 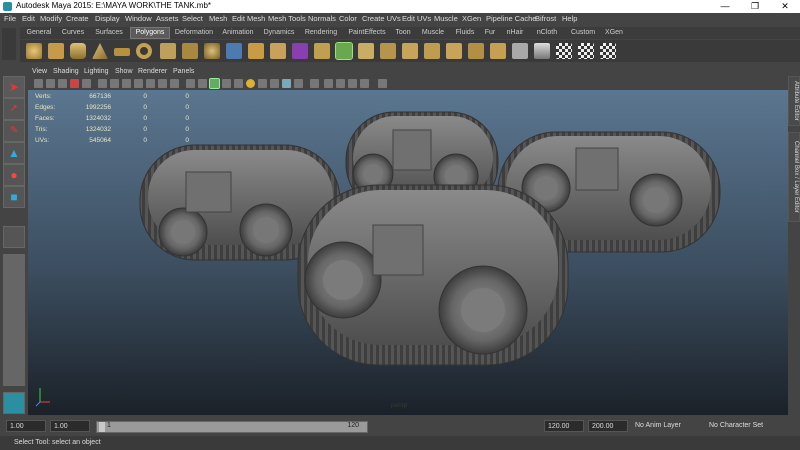 What do you see at coordinates (614, 33) in the screenshot?
I see `tab-xgen: XGen` at bounding box center [614, 33].